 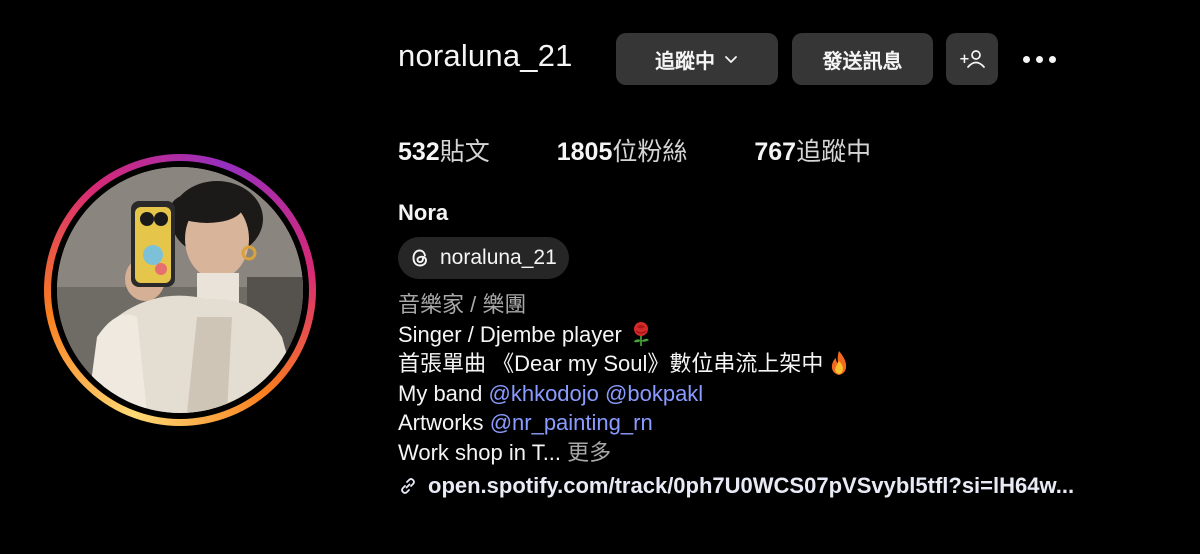 I want to click on profile-full-name: Nora, so click(x=423, y=212).